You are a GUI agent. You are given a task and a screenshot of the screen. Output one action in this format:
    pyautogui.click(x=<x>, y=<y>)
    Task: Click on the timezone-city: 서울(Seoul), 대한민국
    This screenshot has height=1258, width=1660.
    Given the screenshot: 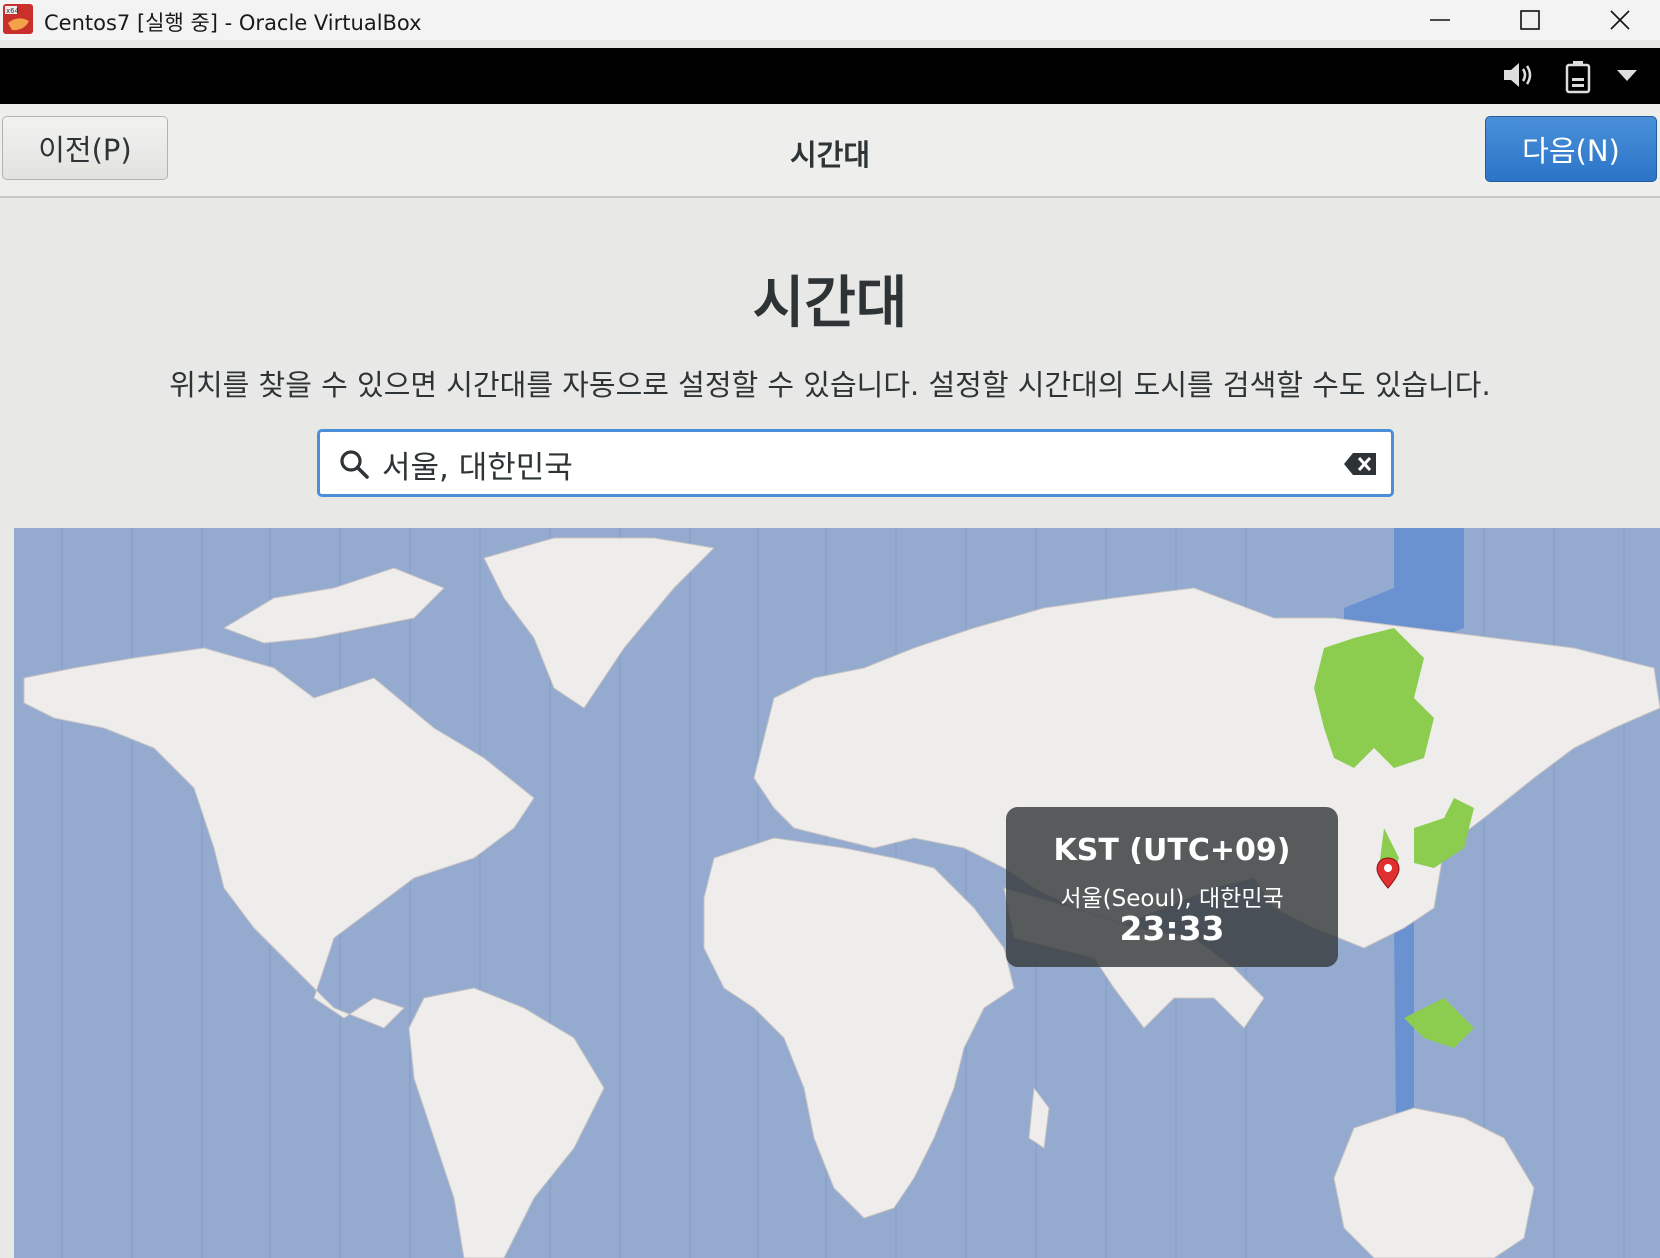 What is the action you would take?
    pyautogui.click(x=1172, y=899)
    